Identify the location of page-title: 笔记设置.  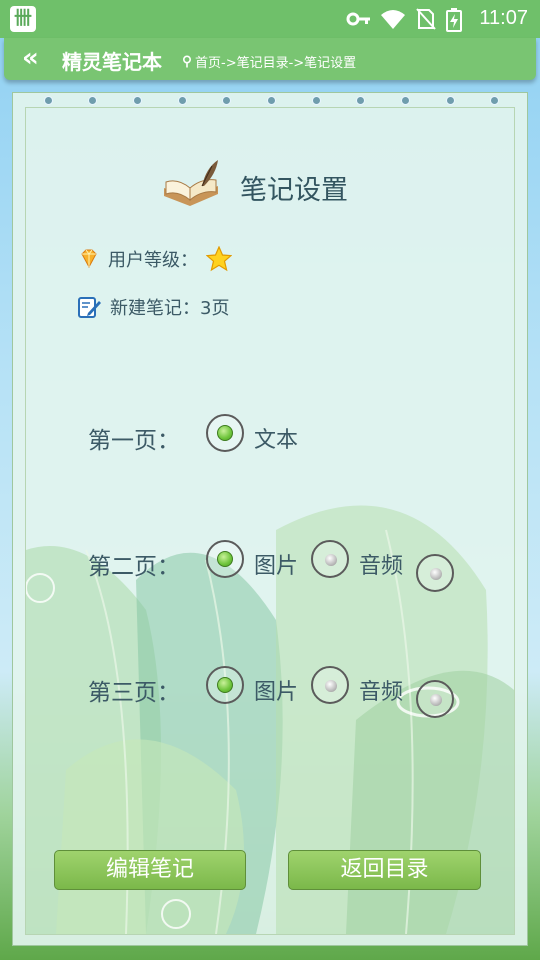
(294, 190).